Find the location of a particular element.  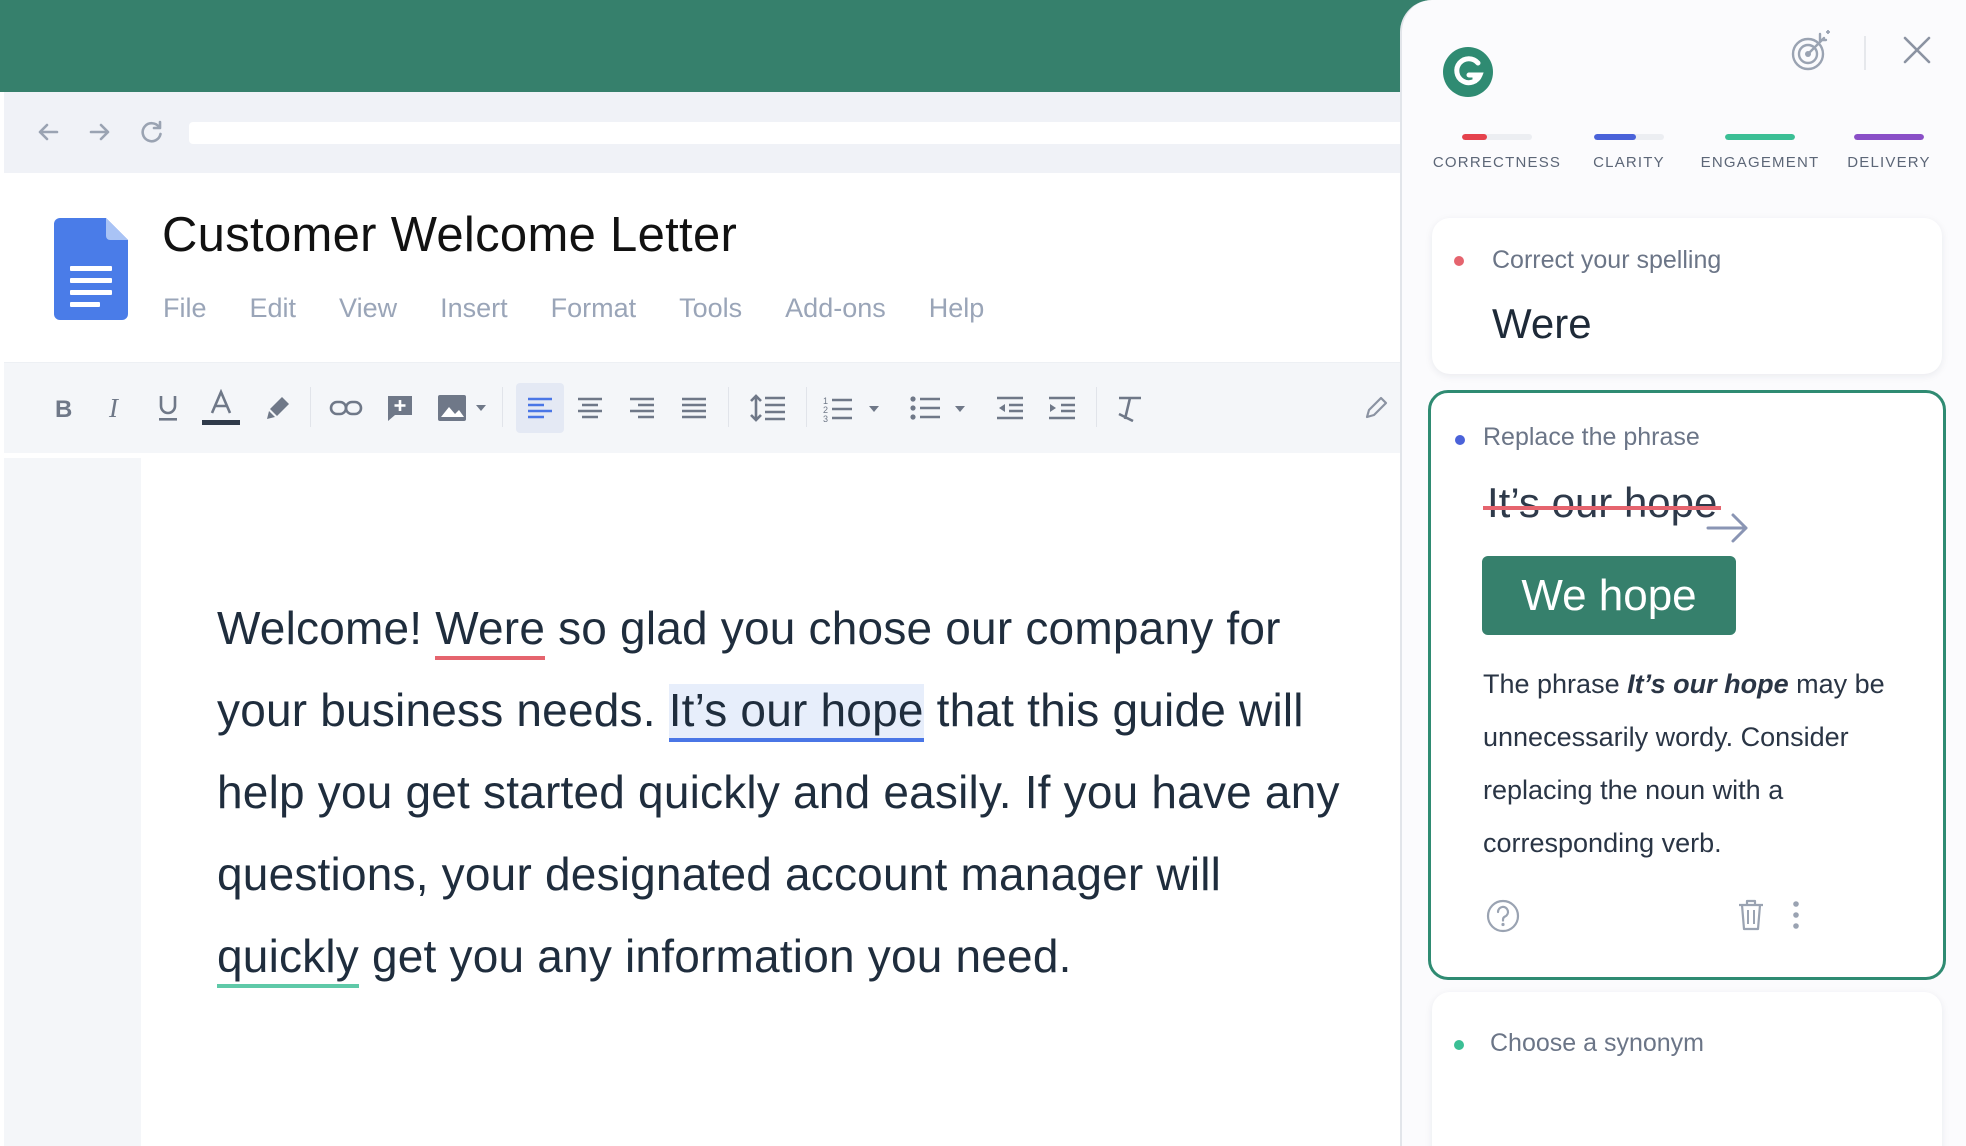

category-label: DELIVERY is located at coordinates (1889, 162).